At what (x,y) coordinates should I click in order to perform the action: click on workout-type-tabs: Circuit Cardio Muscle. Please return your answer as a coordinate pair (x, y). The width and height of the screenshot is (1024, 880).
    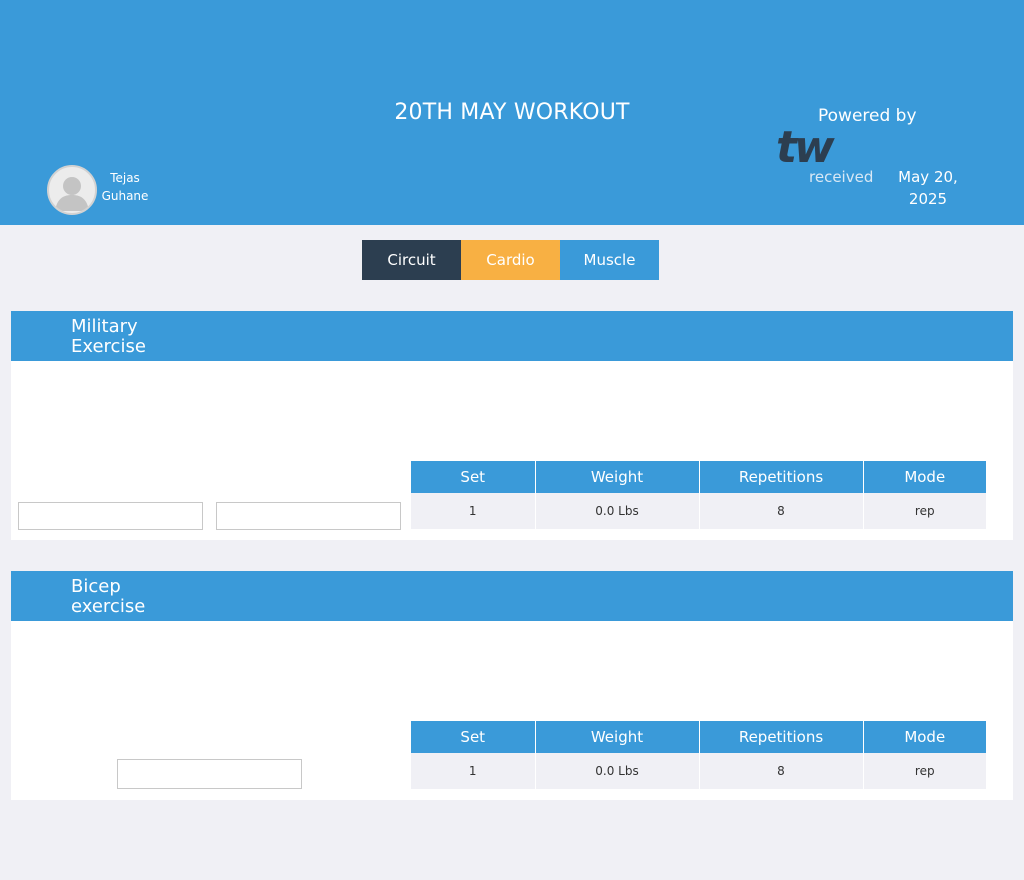
    Looking at the image, I should click on (510, 260).